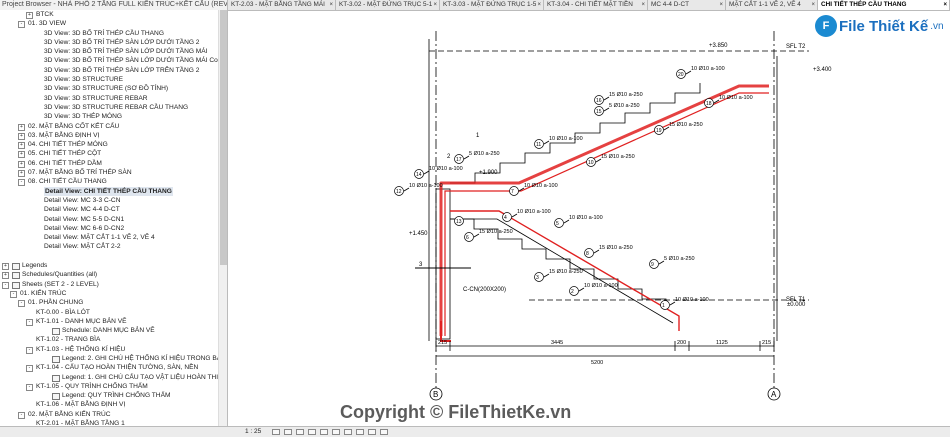 This screenshot has height=437, width=950. Describe the element at coordinates (449, 157) in the screenshot. I see `section-mark-2: 2` at that location.